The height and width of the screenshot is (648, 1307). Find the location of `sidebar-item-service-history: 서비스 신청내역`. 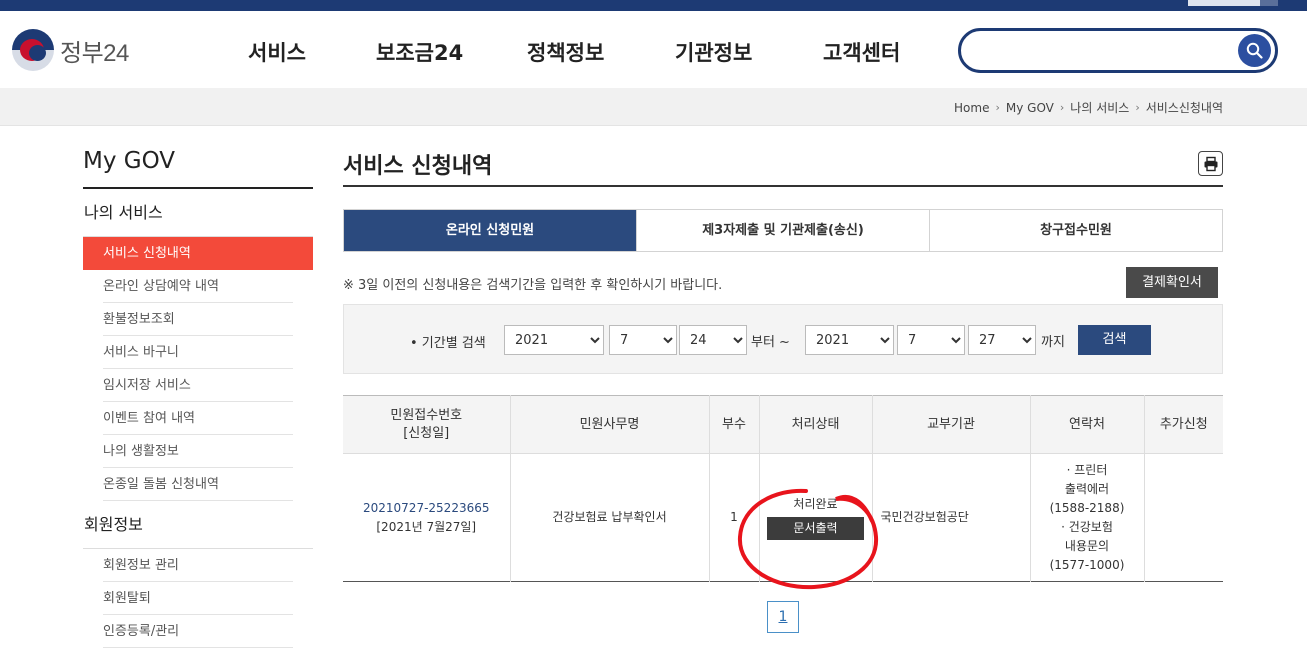

sidebar-item-service-history: 서비스 신청내역 is located at coordinates (198, 253).